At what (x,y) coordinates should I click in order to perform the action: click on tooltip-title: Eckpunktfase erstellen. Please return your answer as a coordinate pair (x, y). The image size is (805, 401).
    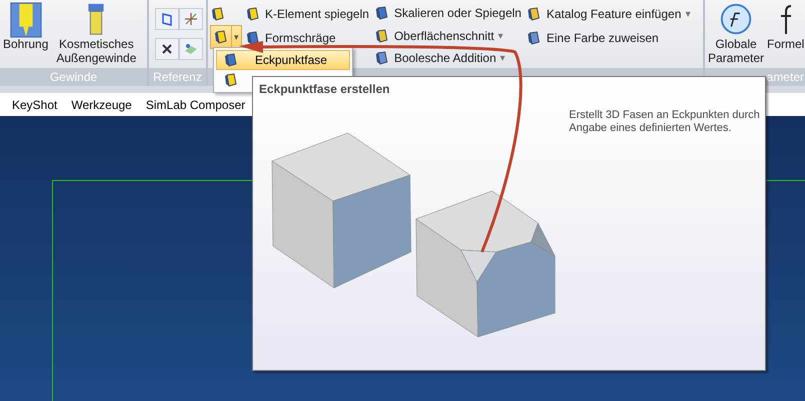
    Looking at the image, I should click on (324, 89).